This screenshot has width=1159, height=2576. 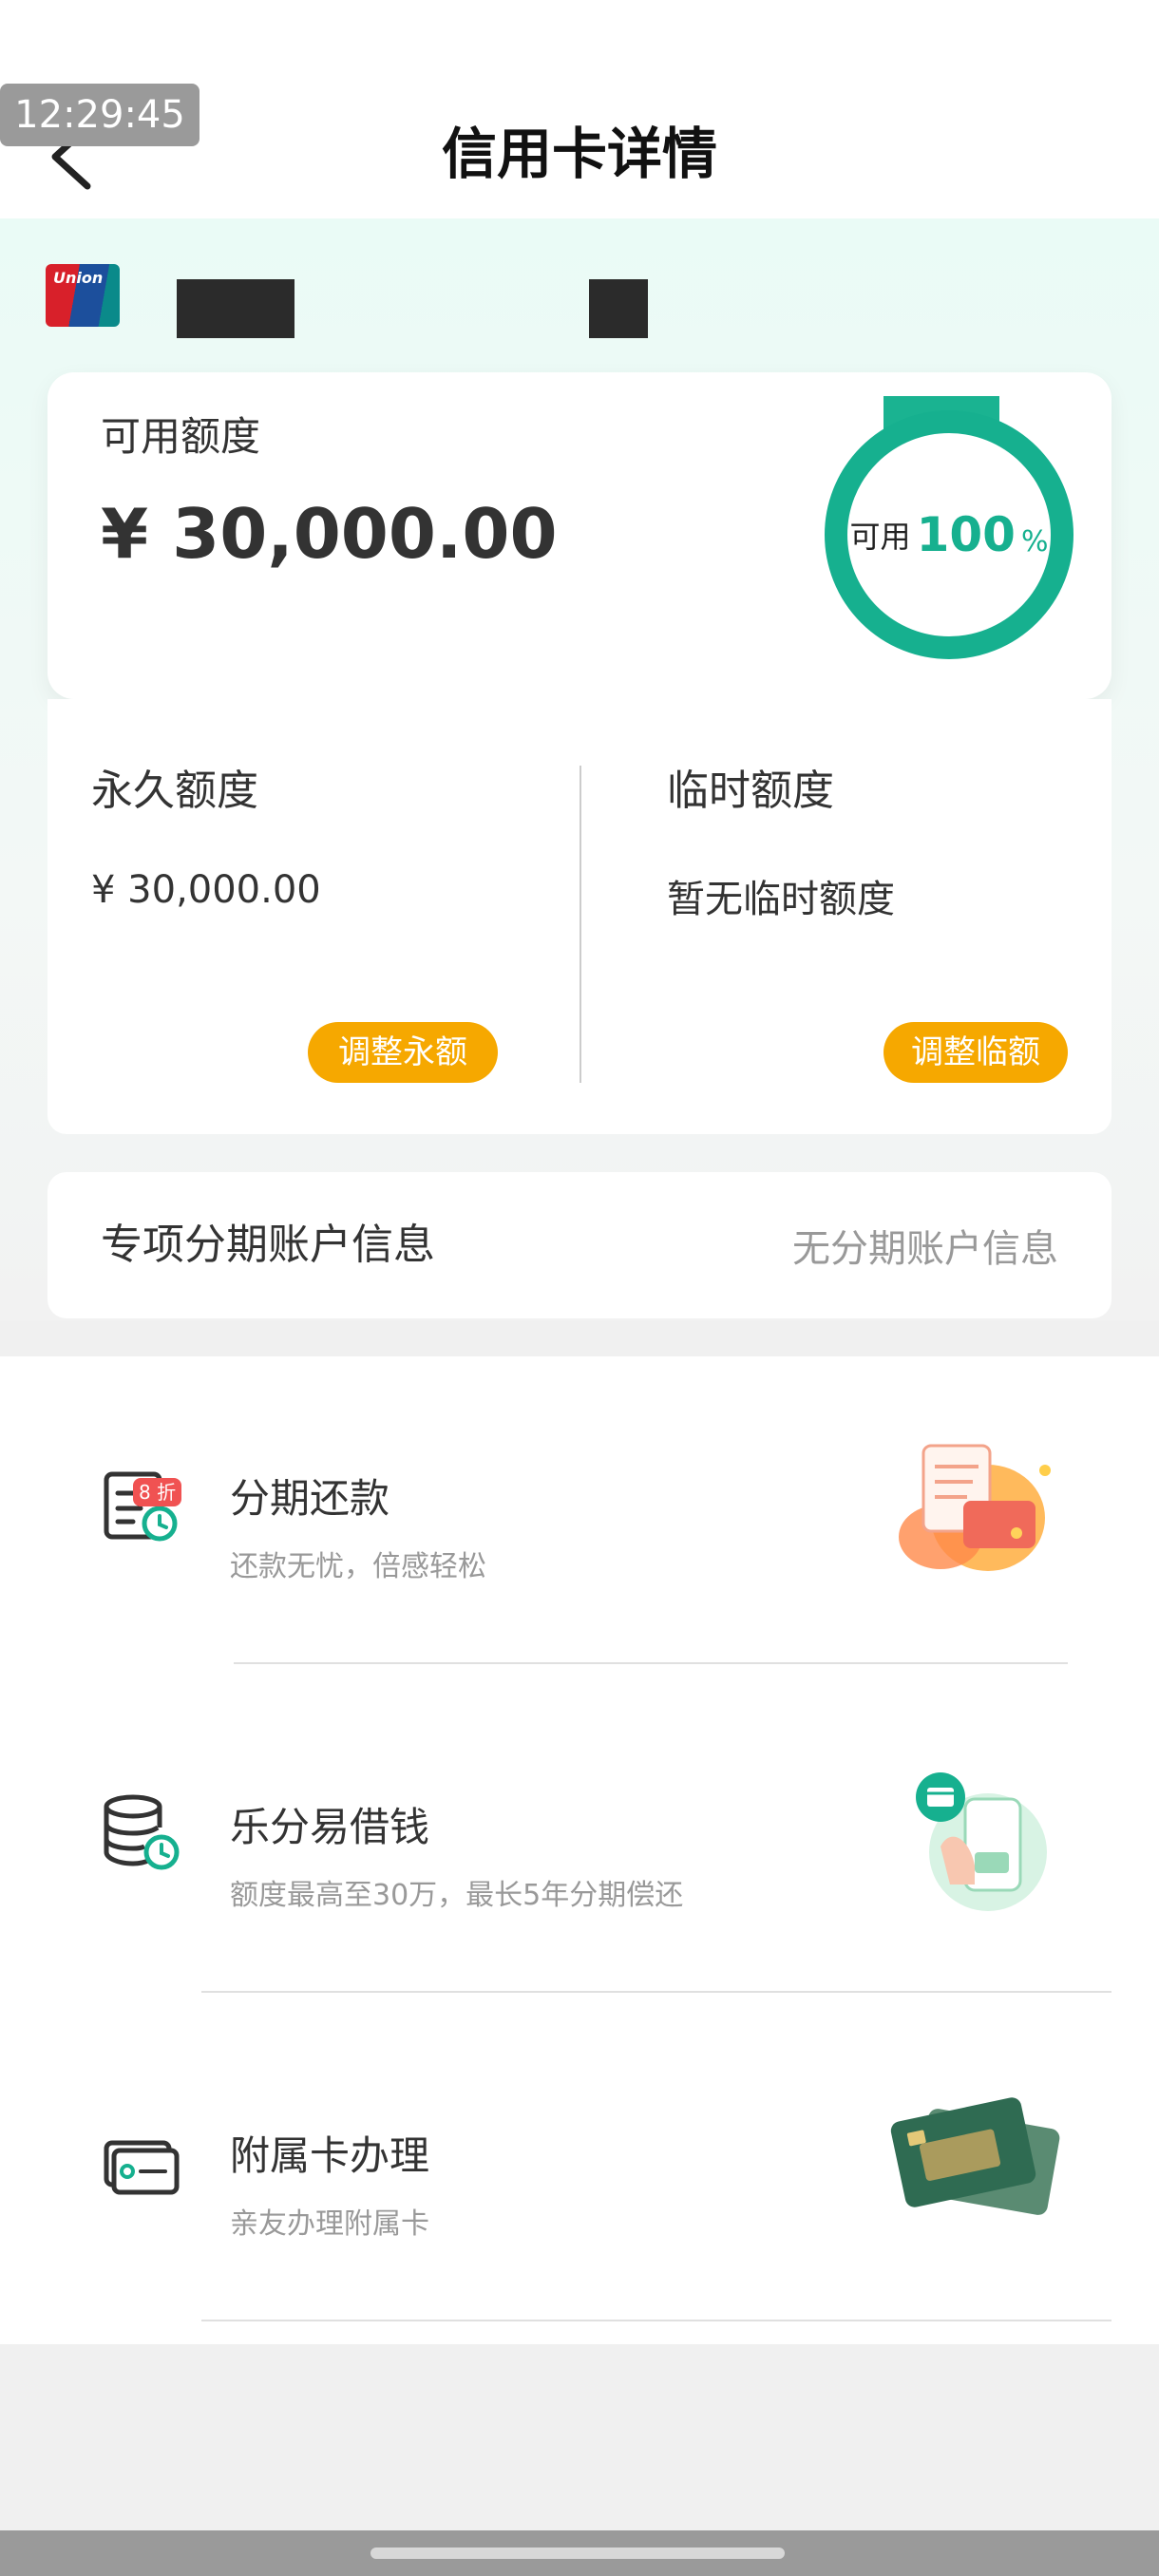 What do you see at coordinates (310, 1498) in the screenshot?
I see `service-title: 分期还款` at bounding box center [310, 1498].